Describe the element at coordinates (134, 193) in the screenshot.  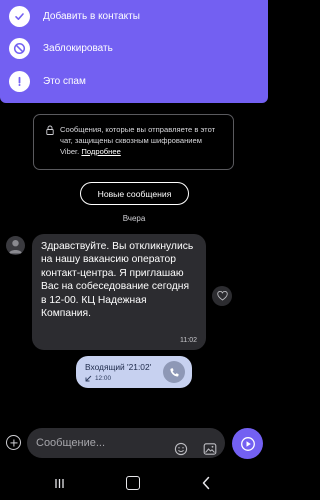
I see `new-messages-button: Новые сообщения` at that location.